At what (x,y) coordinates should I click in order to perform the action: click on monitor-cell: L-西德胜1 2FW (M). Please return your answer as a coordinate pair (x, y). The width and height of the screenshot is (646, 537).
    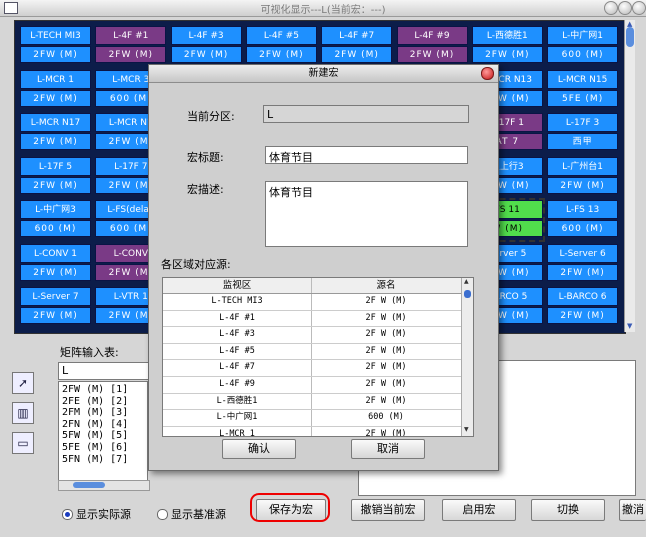
    Looking at the image, I should click on (507, 46).